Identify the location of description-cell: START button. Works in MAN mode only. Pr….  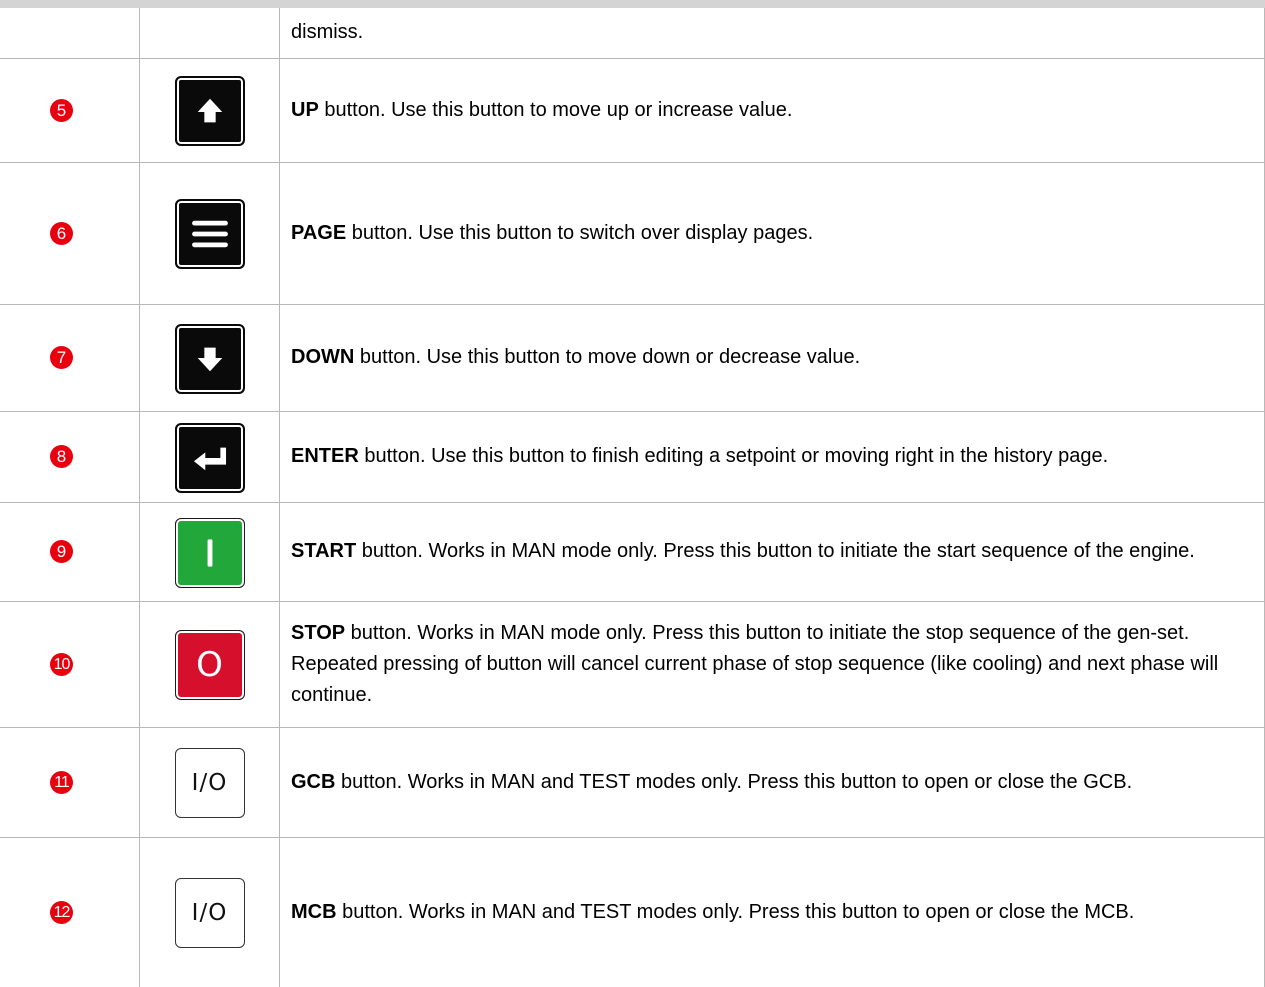
(772, 552).